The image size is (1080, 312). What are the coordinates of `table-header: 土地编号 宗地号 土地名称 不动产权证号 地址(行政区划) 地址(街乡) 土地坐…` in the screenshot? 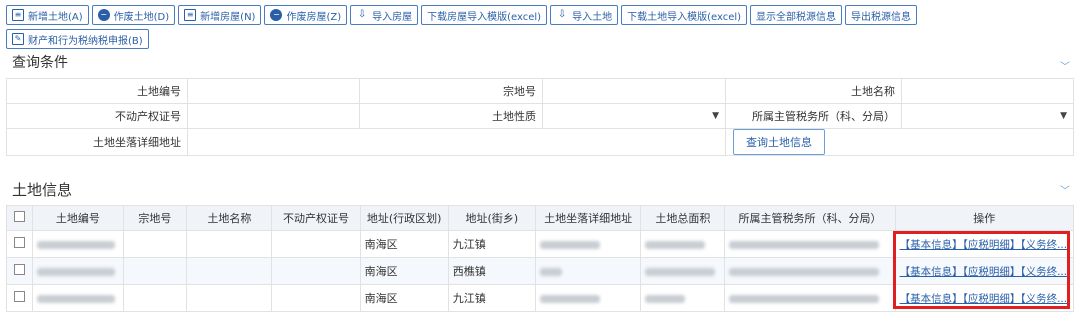 It's located at (540, 218).